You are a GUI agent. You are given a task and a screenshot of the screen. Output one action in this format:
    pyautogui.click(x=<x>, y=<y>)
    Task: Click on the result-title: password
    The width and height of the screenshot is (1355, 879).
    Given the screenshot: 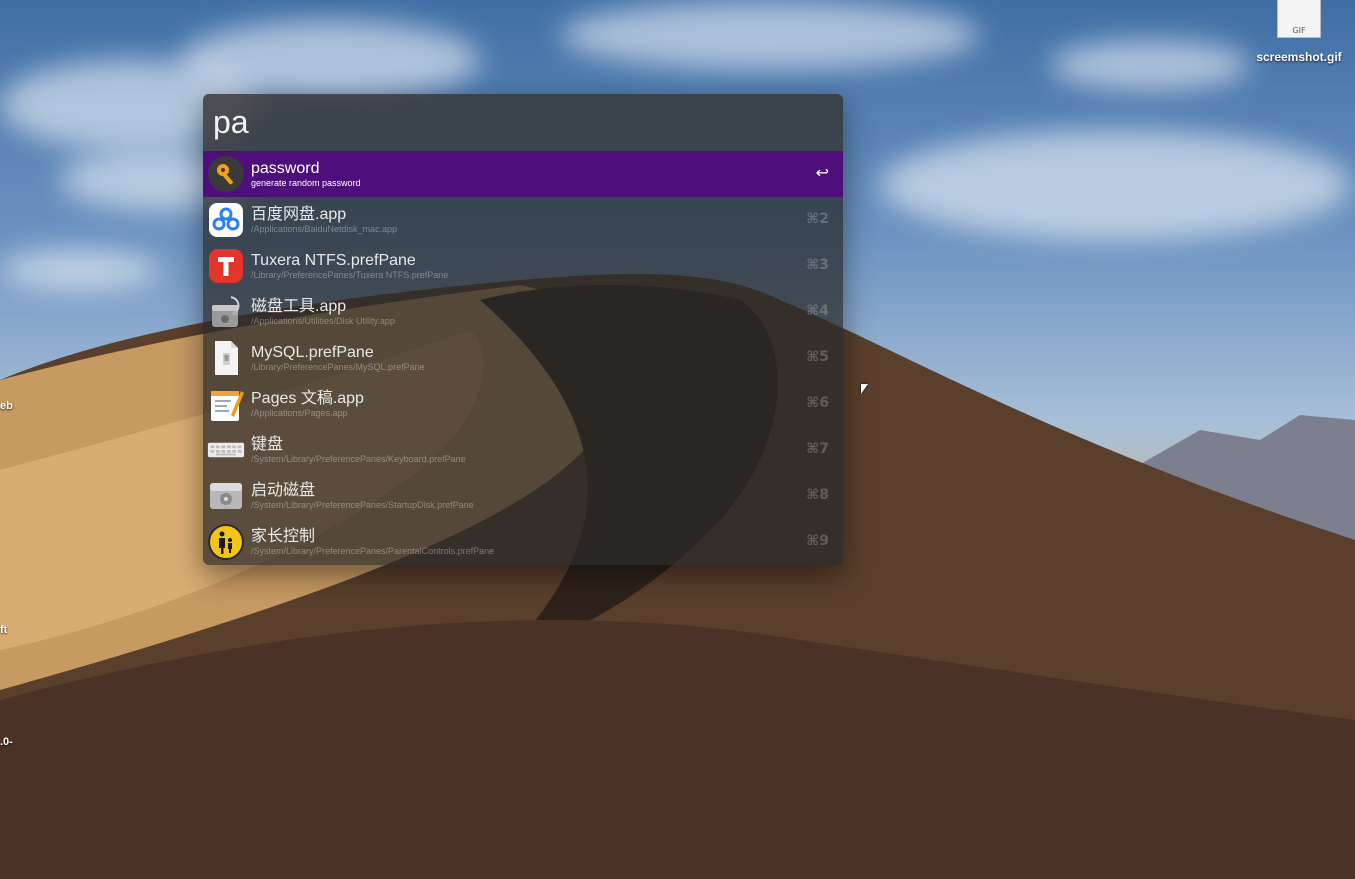 What is the action you would take?
    pyautogui.click(x=285, y=168)
    